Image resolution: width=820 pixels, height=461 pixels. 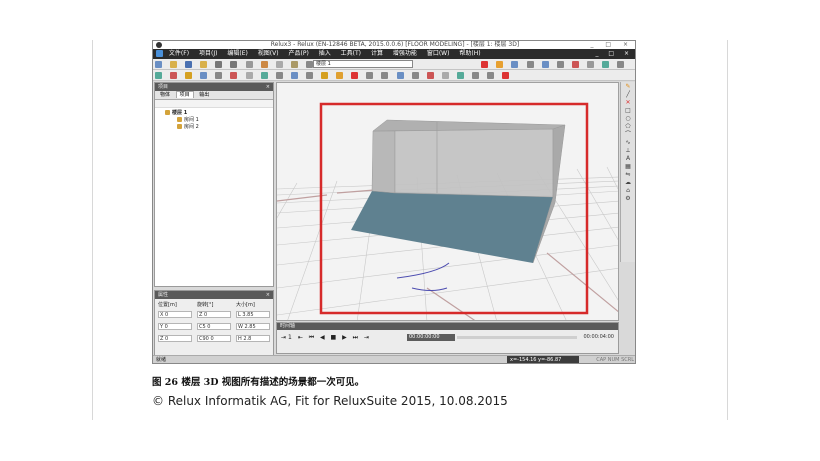 I want to click on rotation-c90-field: C90 0, so click(x=214, y=338).